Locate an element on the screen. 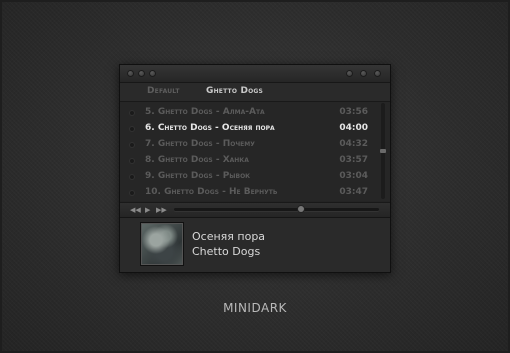  playlist-row: 10. Ghetto Dogs - Не Вернуть 03:47 is located at coordinates (251, 193).